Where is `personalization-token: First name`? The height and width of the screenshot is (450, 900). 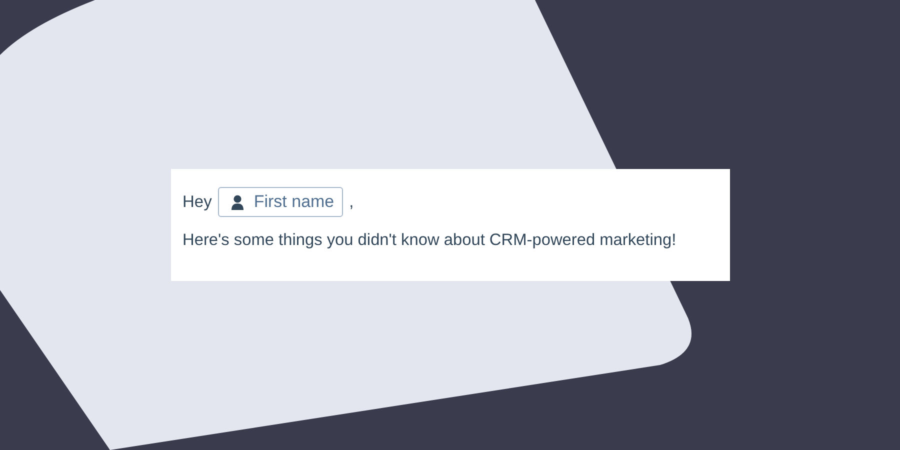
personalization-token: First name is located at coordinates (281, 202).